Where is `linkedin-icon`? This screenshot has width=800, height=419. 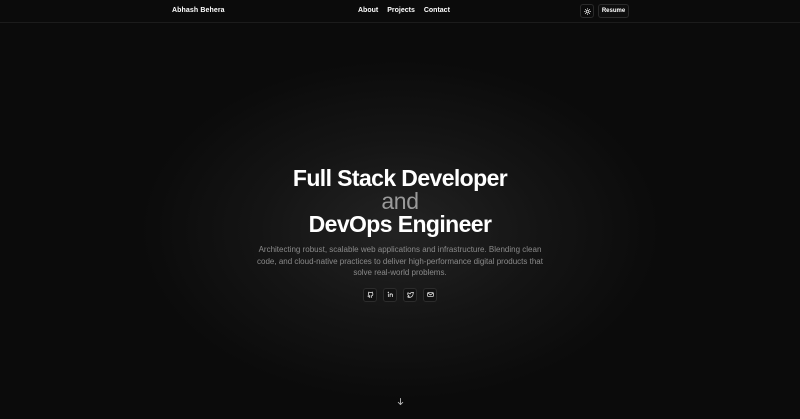 linkedin-icon is located at coordinates (390, 294).